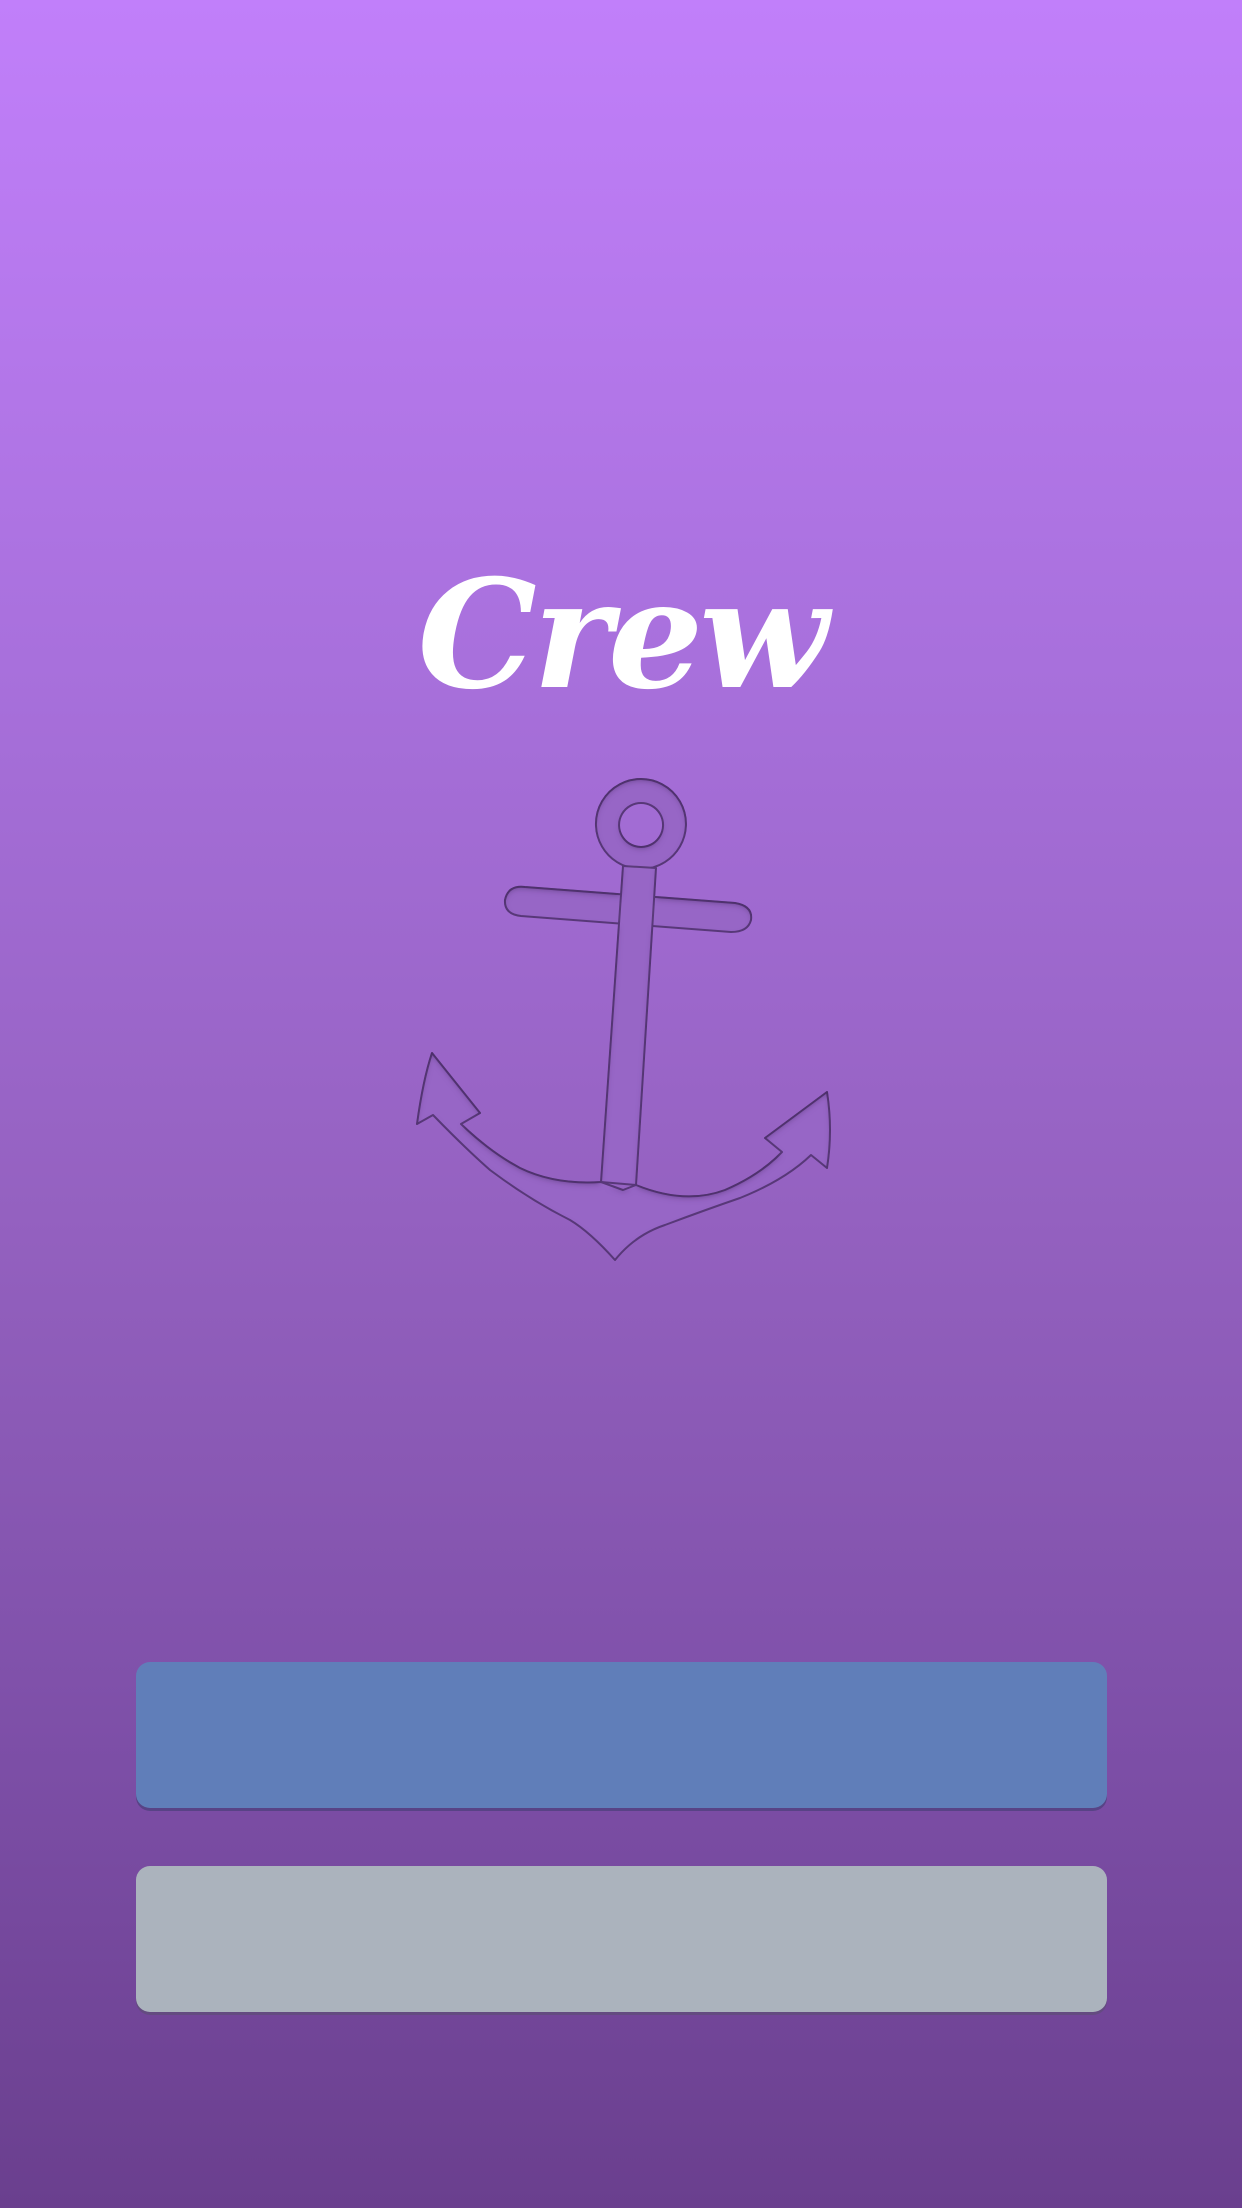  Describe the element at coordinates (623, 635) in the screenshot. I see `app-title: Crew` at that location.